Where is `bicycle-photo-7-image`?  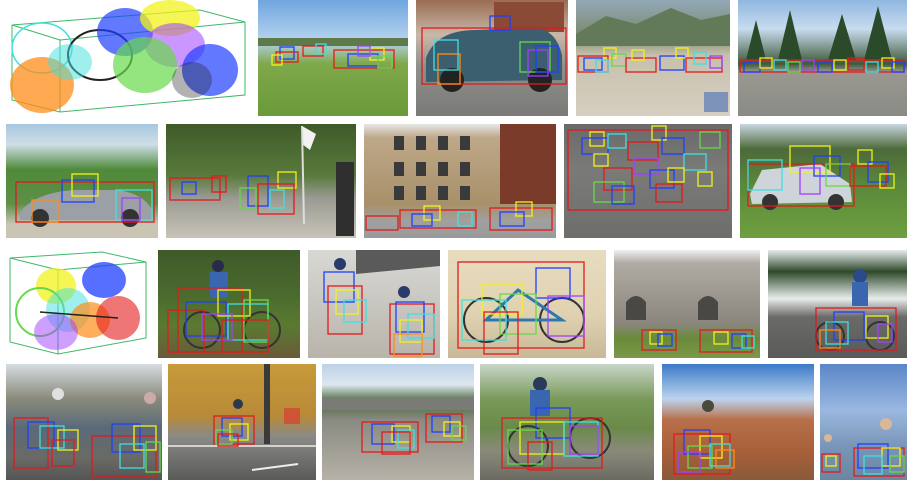 bicycle-photo-7-image is located at coordinates (242, 417).